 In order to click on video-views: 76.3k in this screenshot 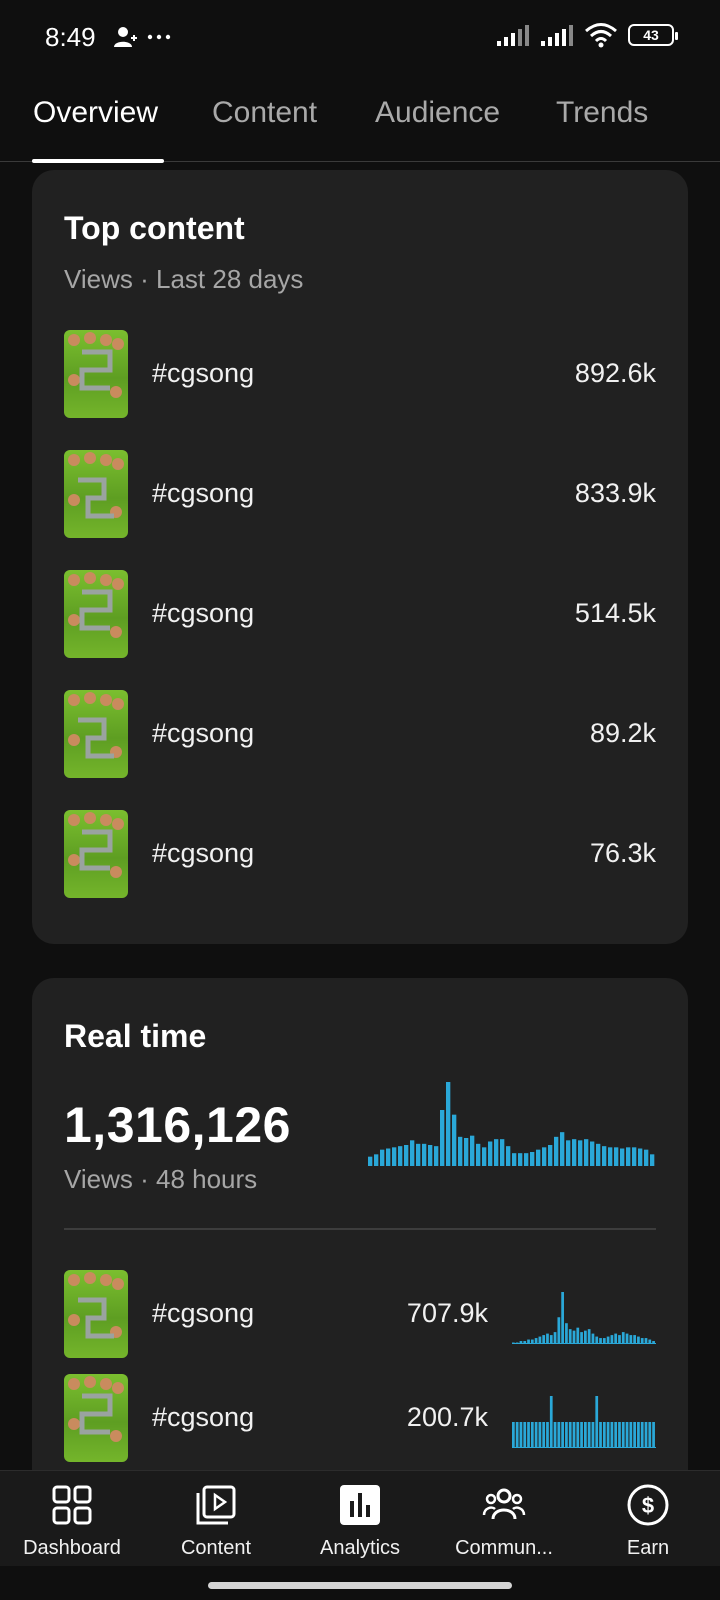, I will do `click(622, 853)`.